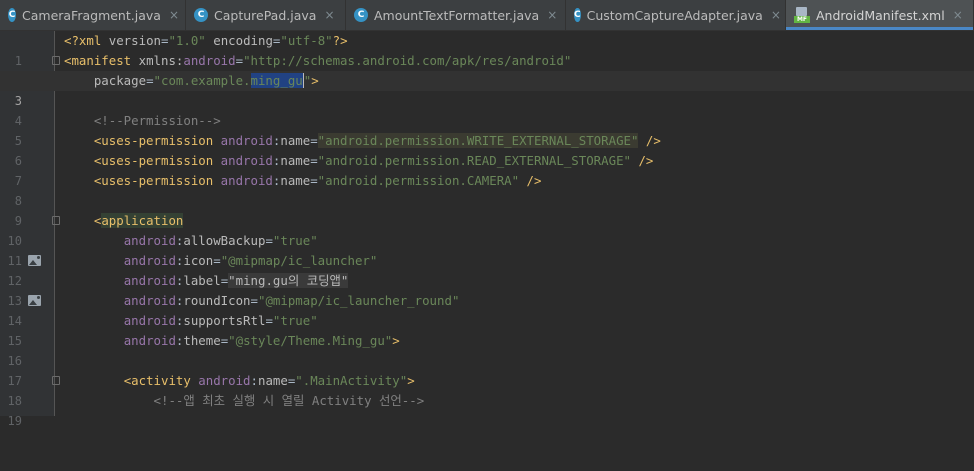  What do you see at coordinates (802, 15) in the screenshot?
I see `manifest-file-icon: MF` at bounding box center [802, 15].